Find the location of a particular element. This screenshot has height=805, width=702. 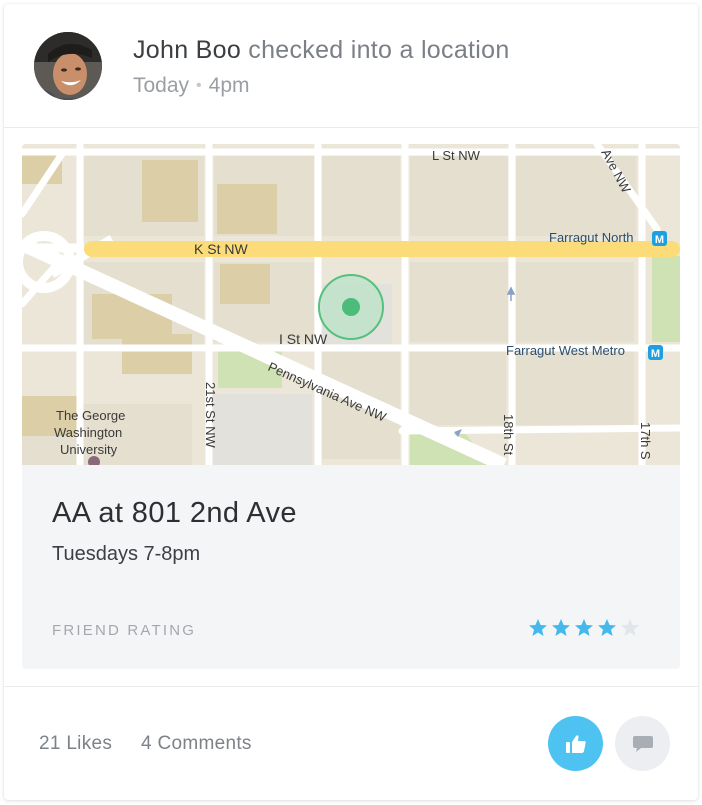

like-button is located at coordinates (575, 743).